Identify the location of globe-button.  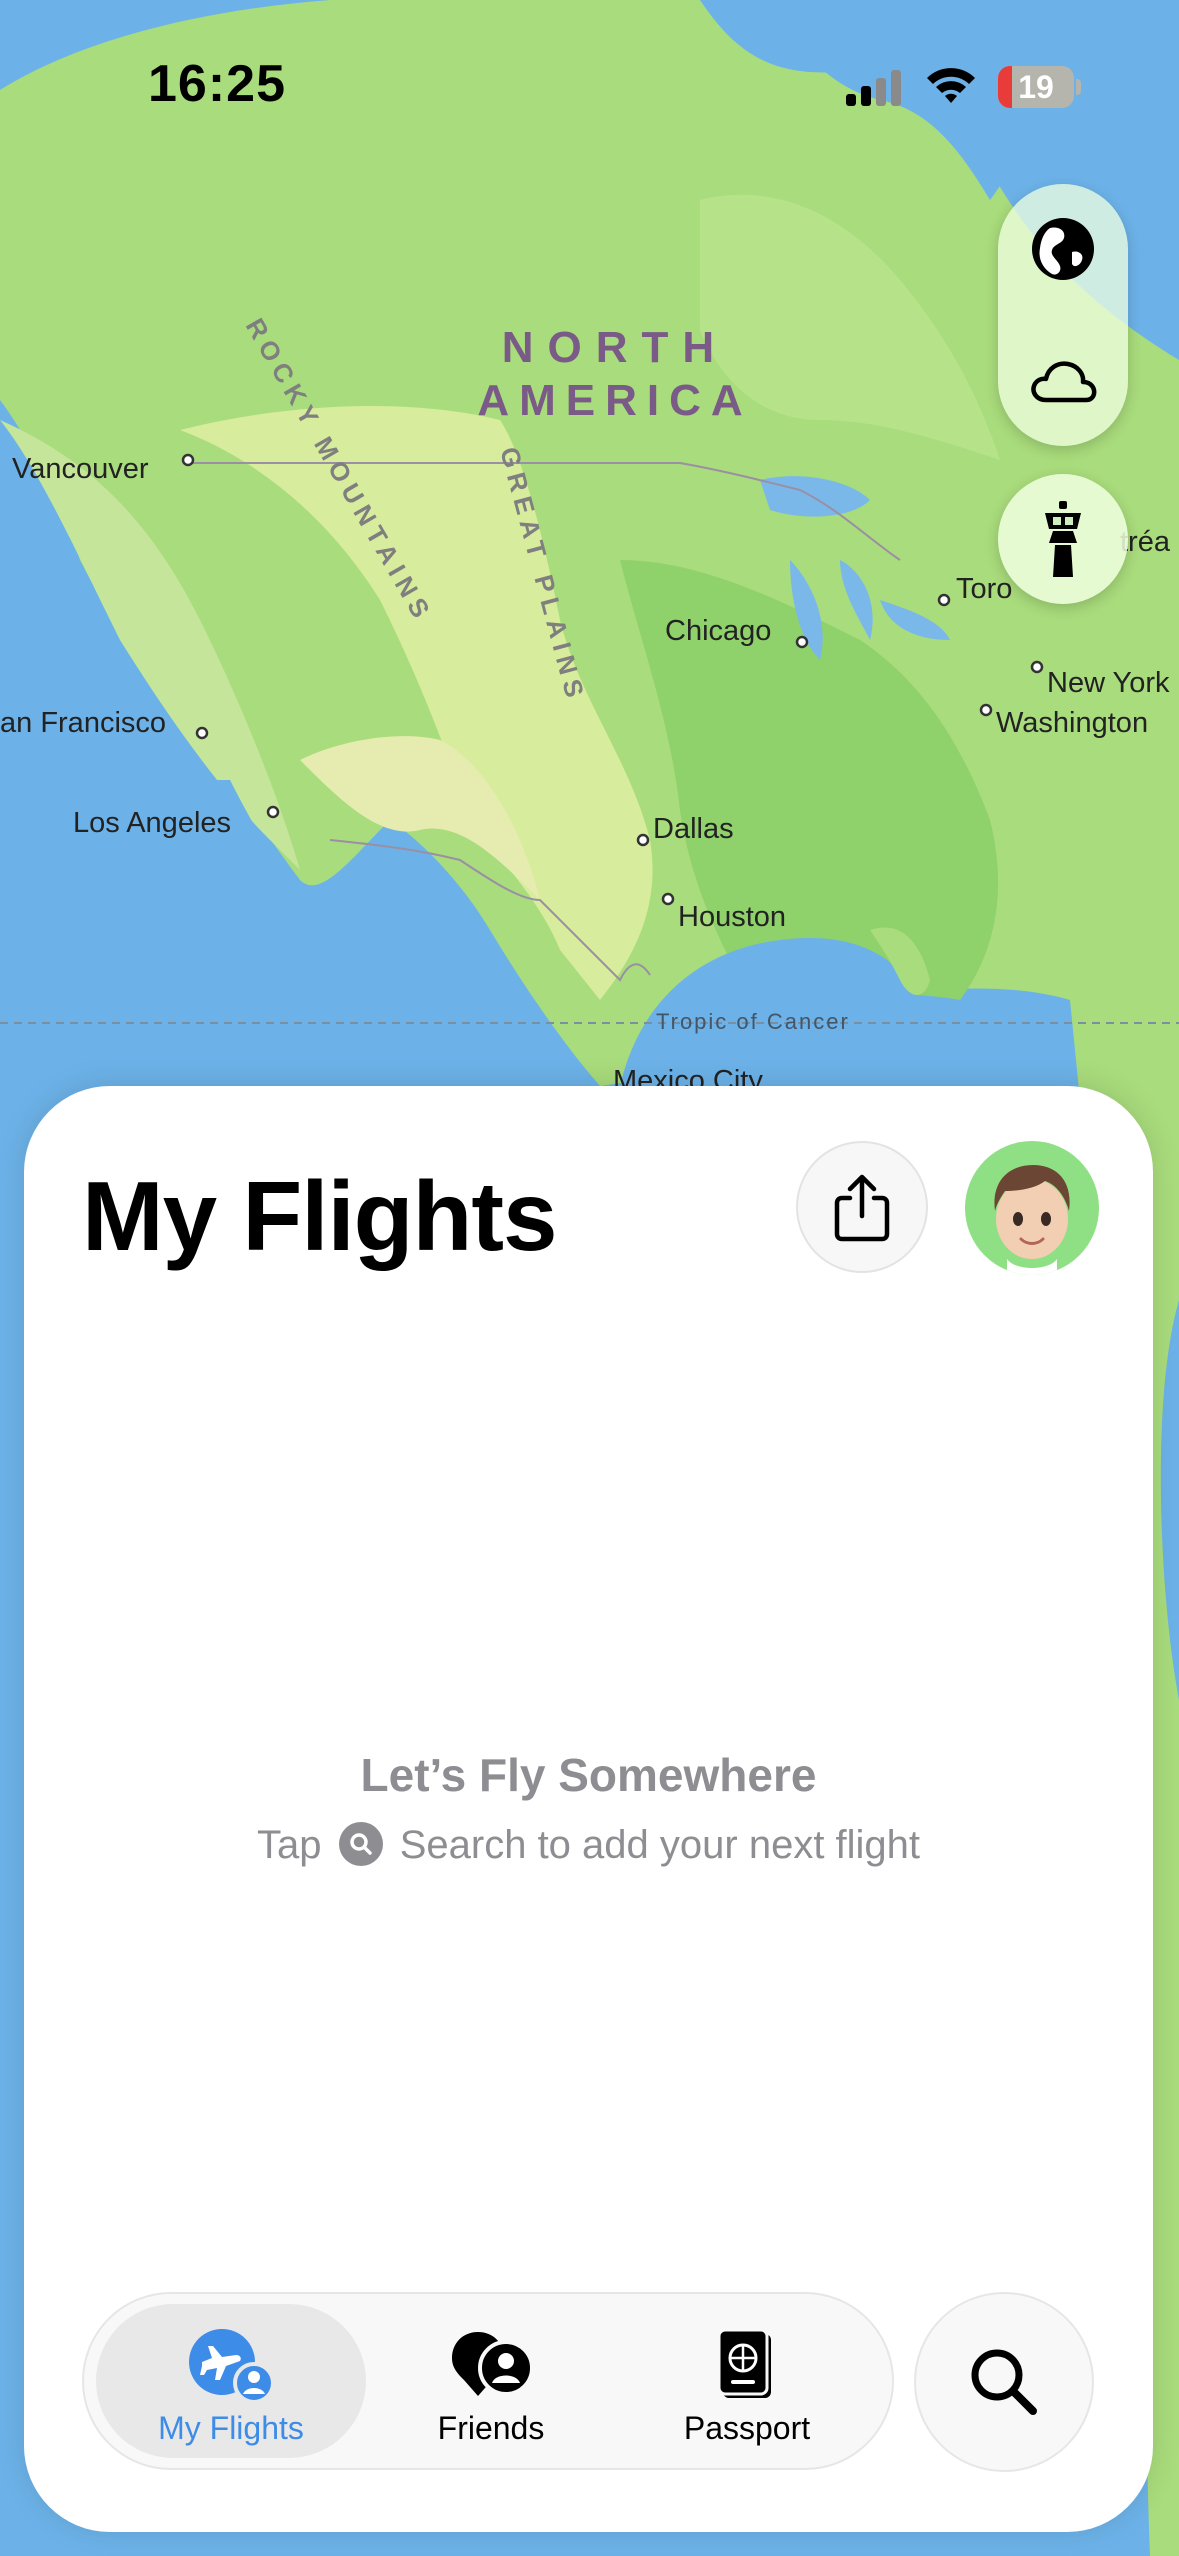
(1063, 249).